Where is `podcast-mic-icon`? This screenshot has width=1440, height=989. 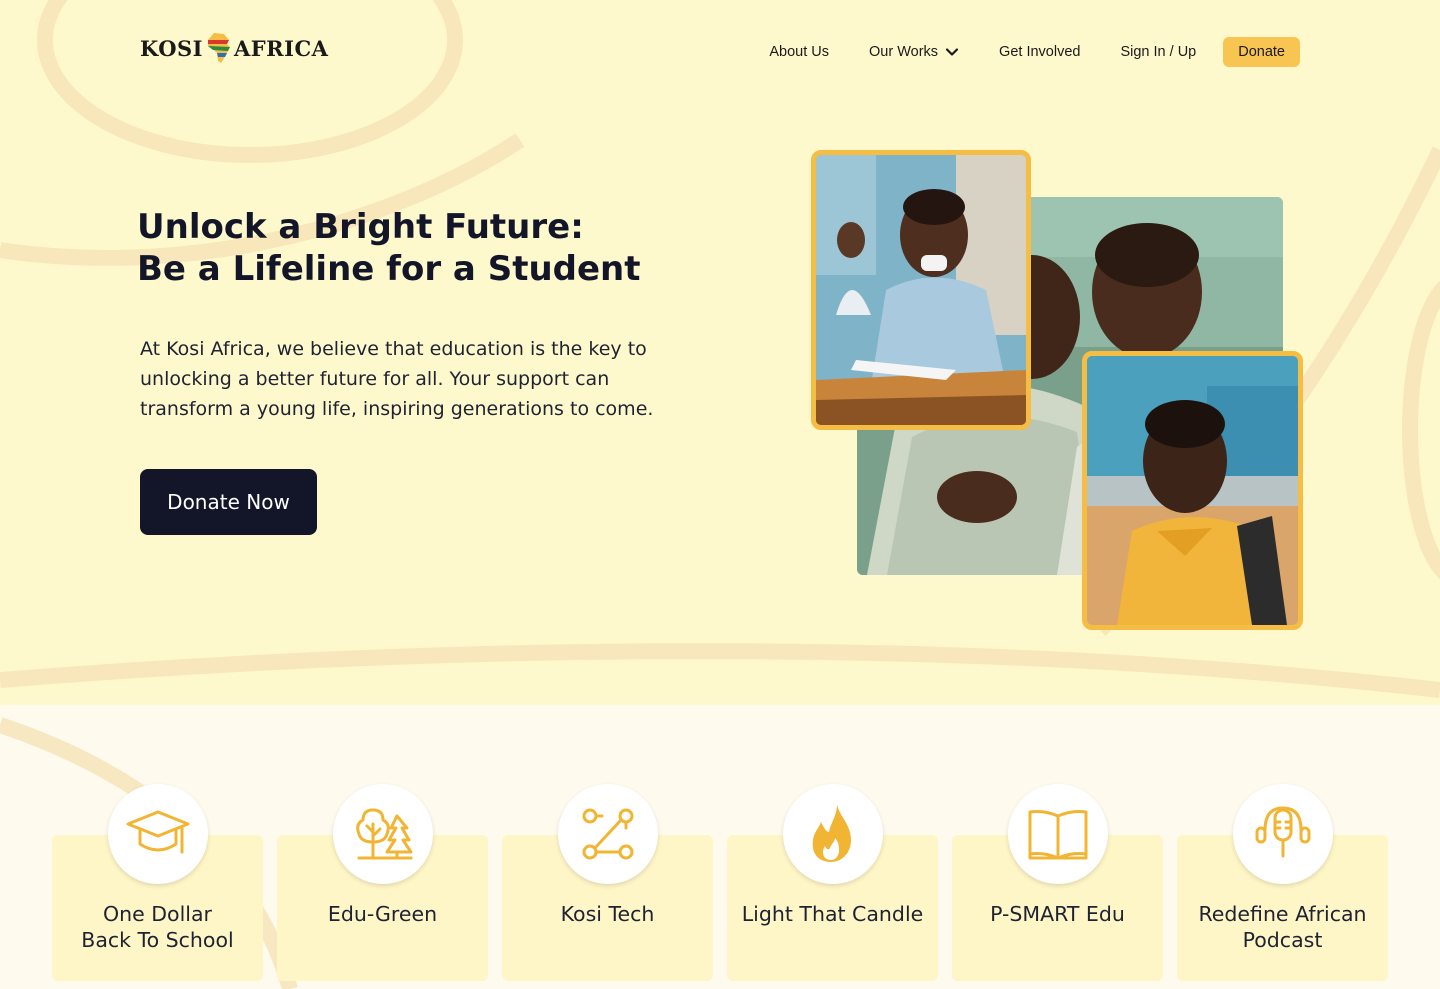 podcast-mic-icon is located at coordinates (1283, 832).